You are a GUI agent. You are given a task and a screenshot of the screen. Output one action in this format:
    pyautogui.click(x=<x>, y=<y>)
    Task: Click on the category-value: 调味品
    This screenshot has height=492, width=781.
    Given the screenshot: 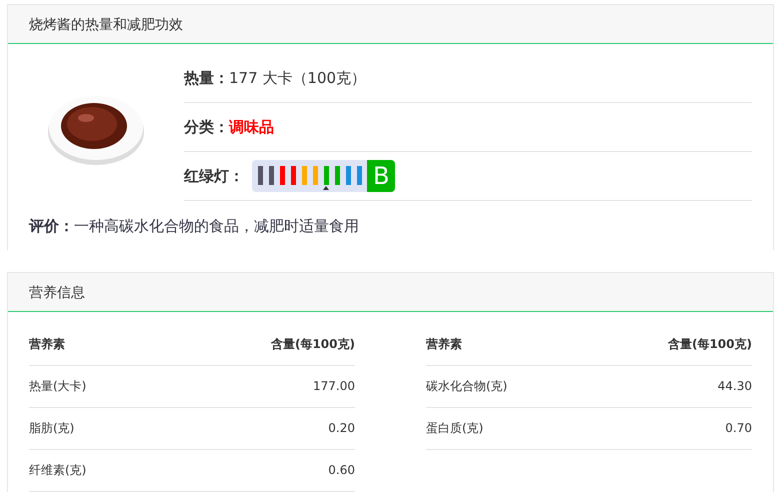 What is the action you would take?
    pyautogui.click(x=251, y=127)
    